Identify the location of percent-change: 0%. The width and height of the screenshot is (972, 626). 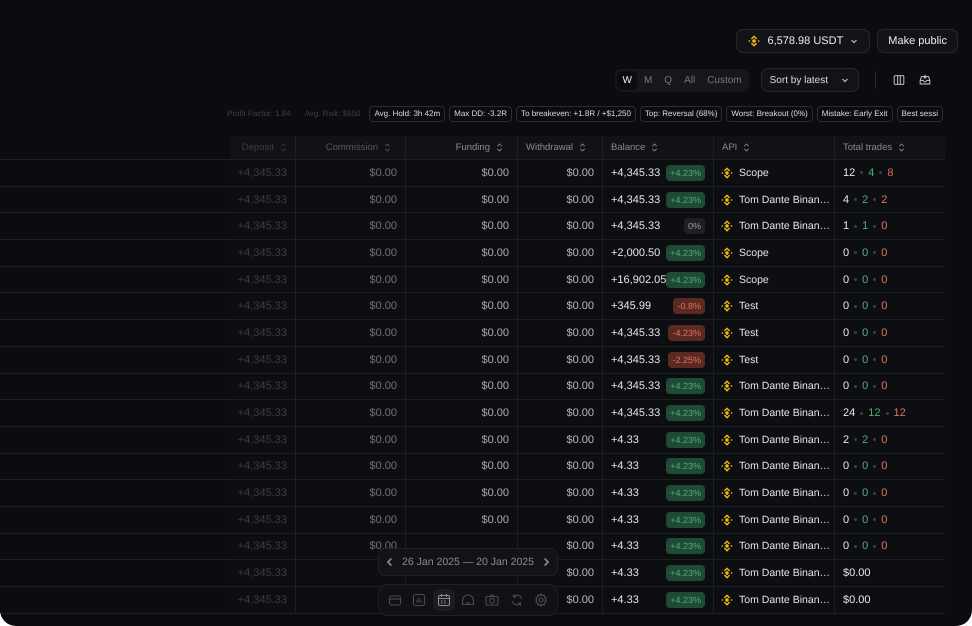
(694, 226).